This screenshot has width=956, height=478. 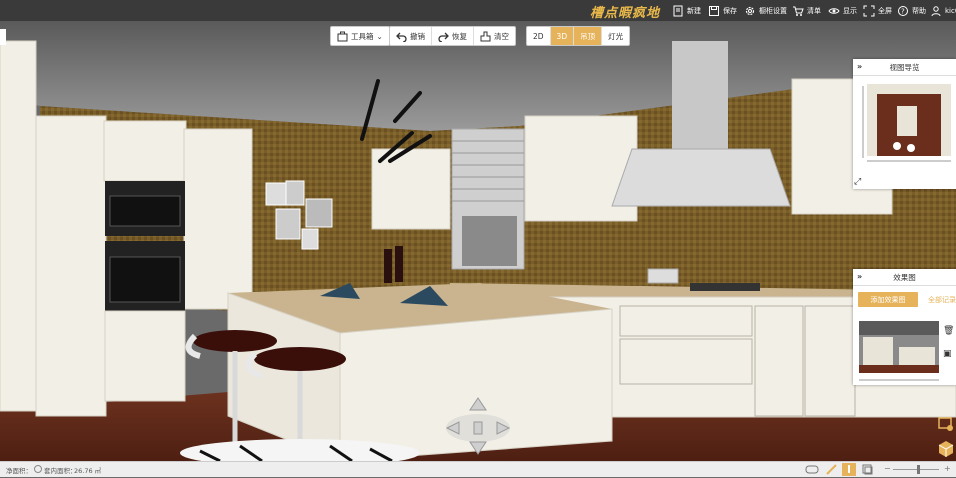 What do you see at coordinates (88, 471) in the screenshot?
I see `indoor-area-value: 26.76 ㎡` at bounding box center [88, 471].